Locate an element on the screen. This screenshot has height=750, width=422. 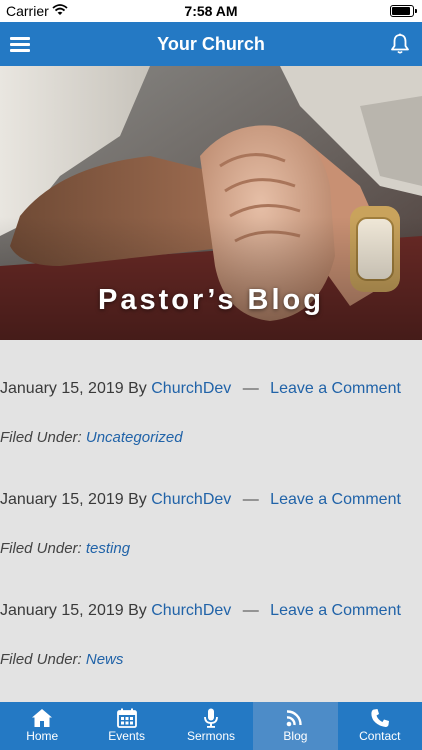
tab-label: Sermons is located at coordinates (211, 736).